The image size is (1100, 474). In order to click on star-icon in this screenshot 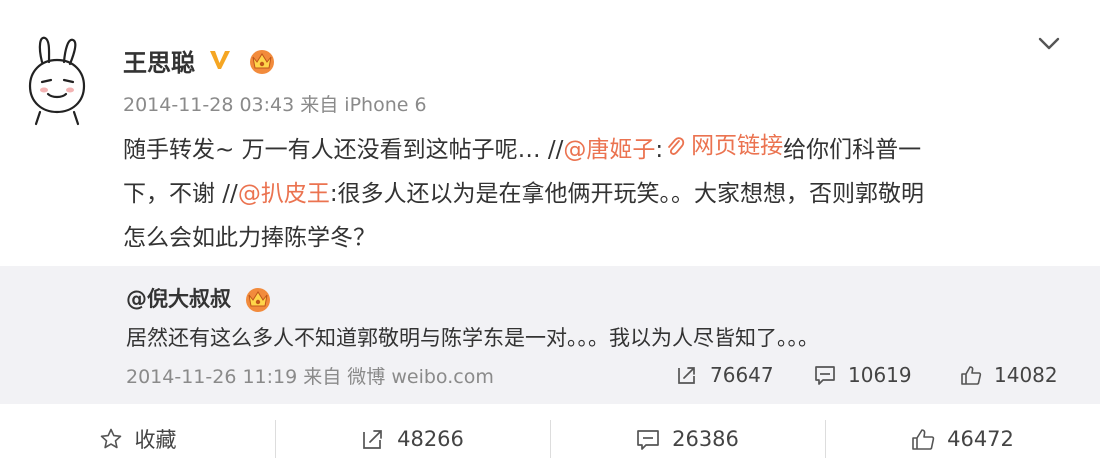, I will do `click(110, 438)`.